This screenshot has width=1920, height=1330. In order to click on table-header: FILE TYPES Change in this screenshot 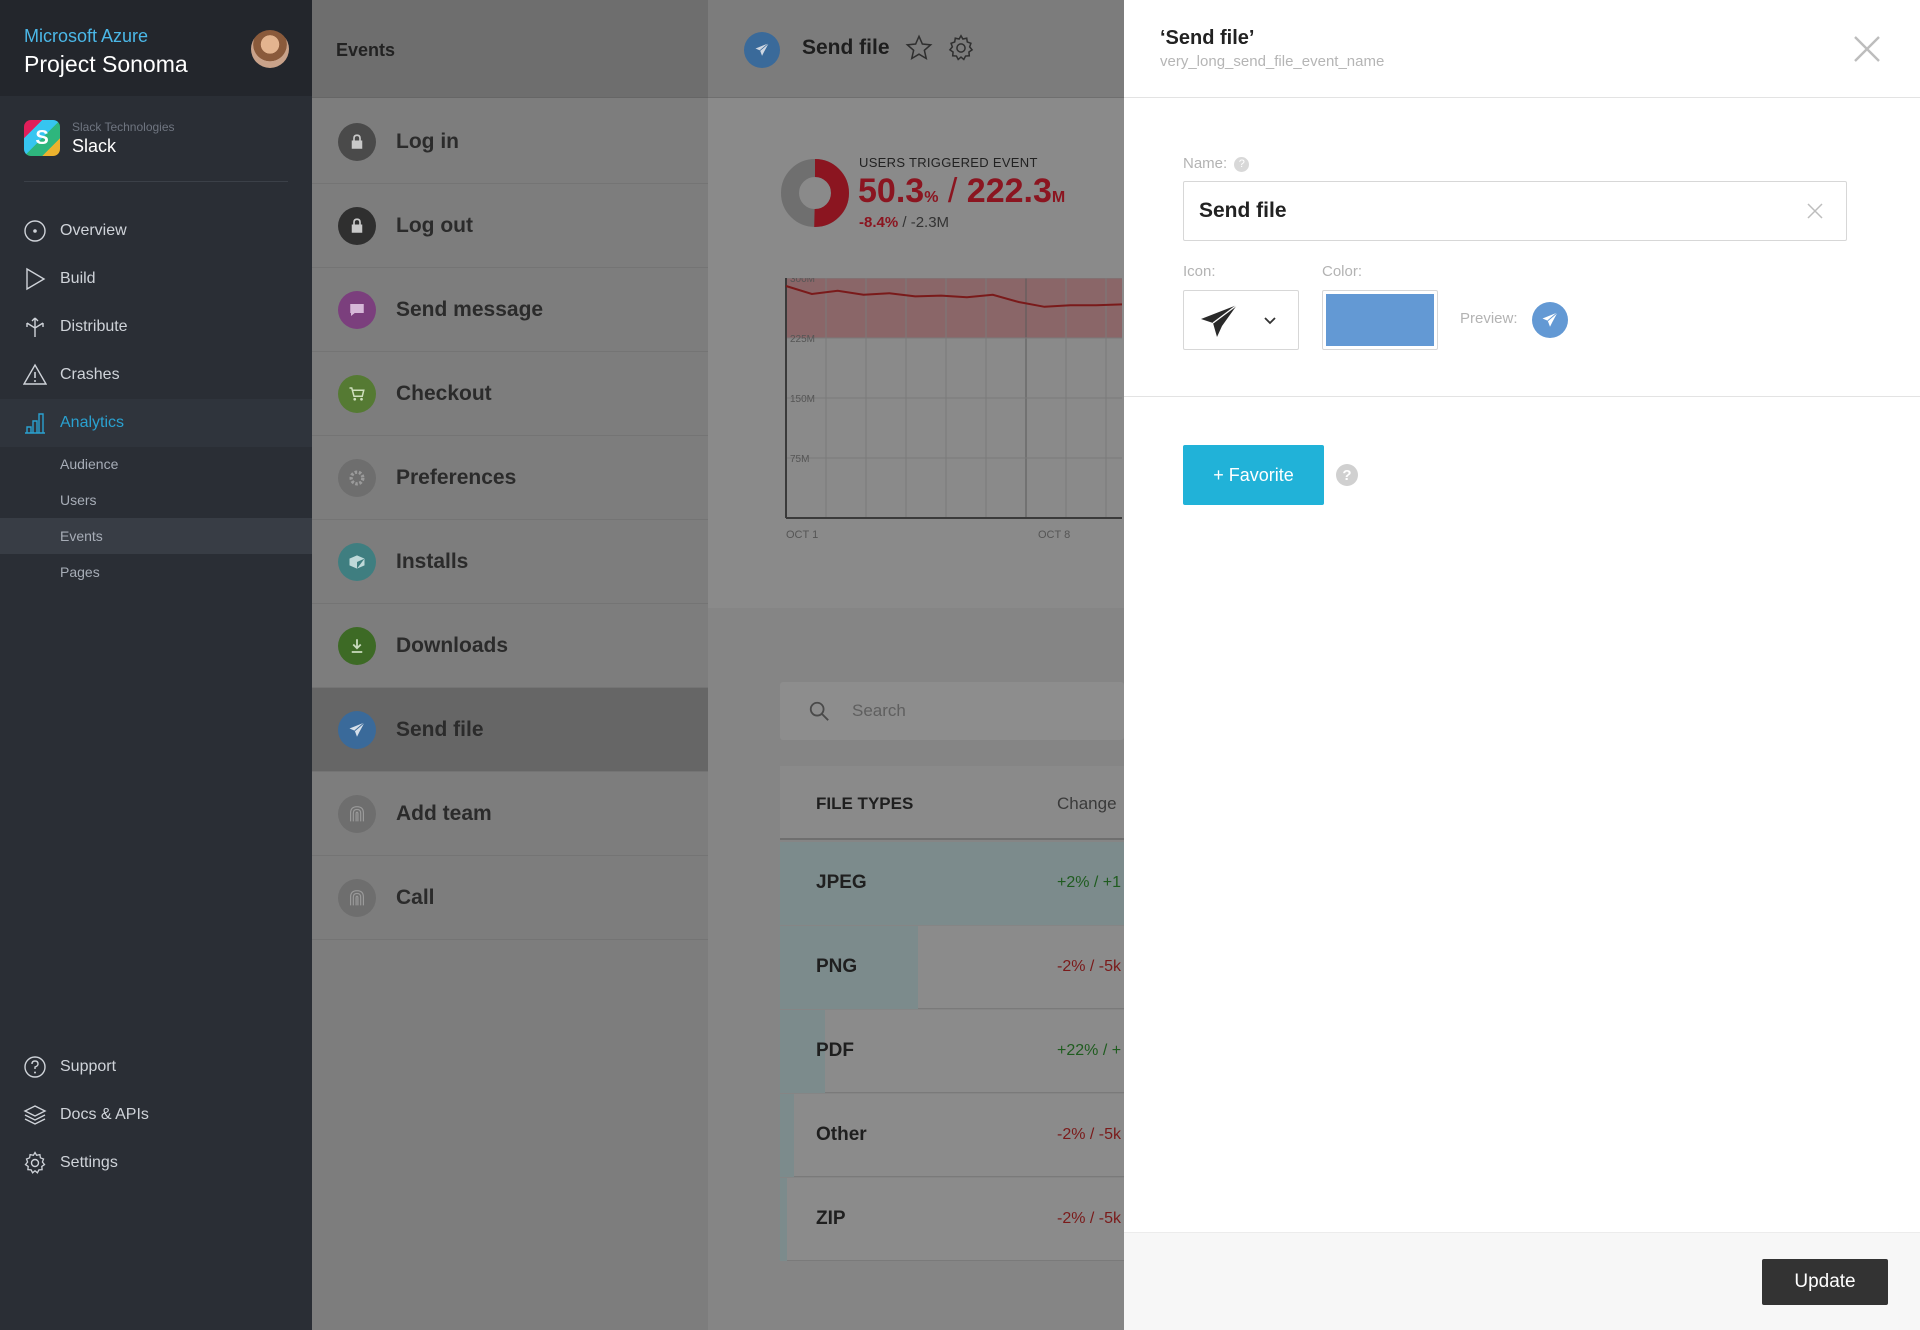, I will do `click(952, 803)`.